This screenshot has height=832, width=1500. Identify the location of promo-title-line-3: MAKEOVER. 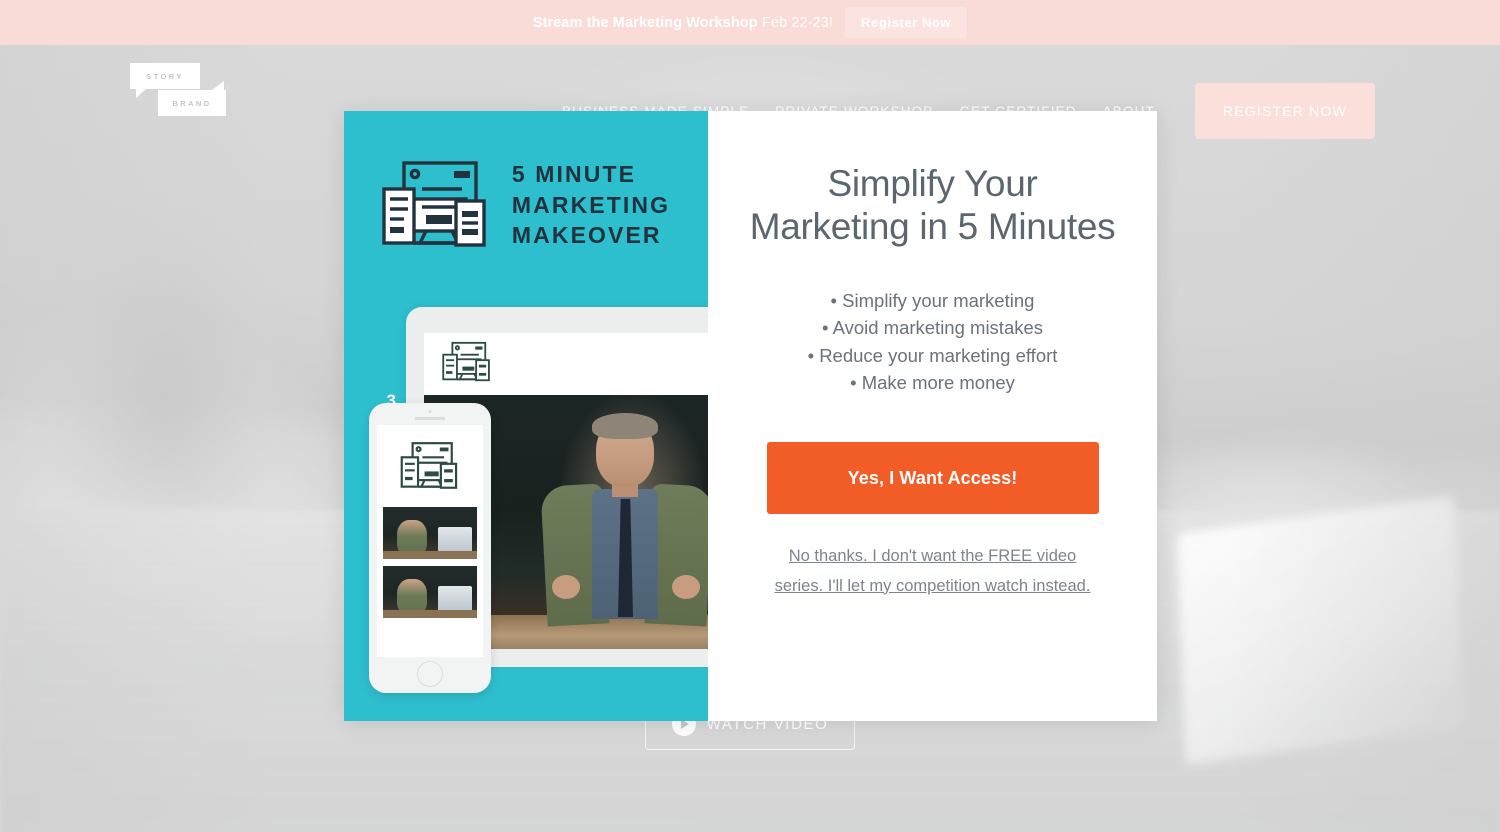
(586, 235).